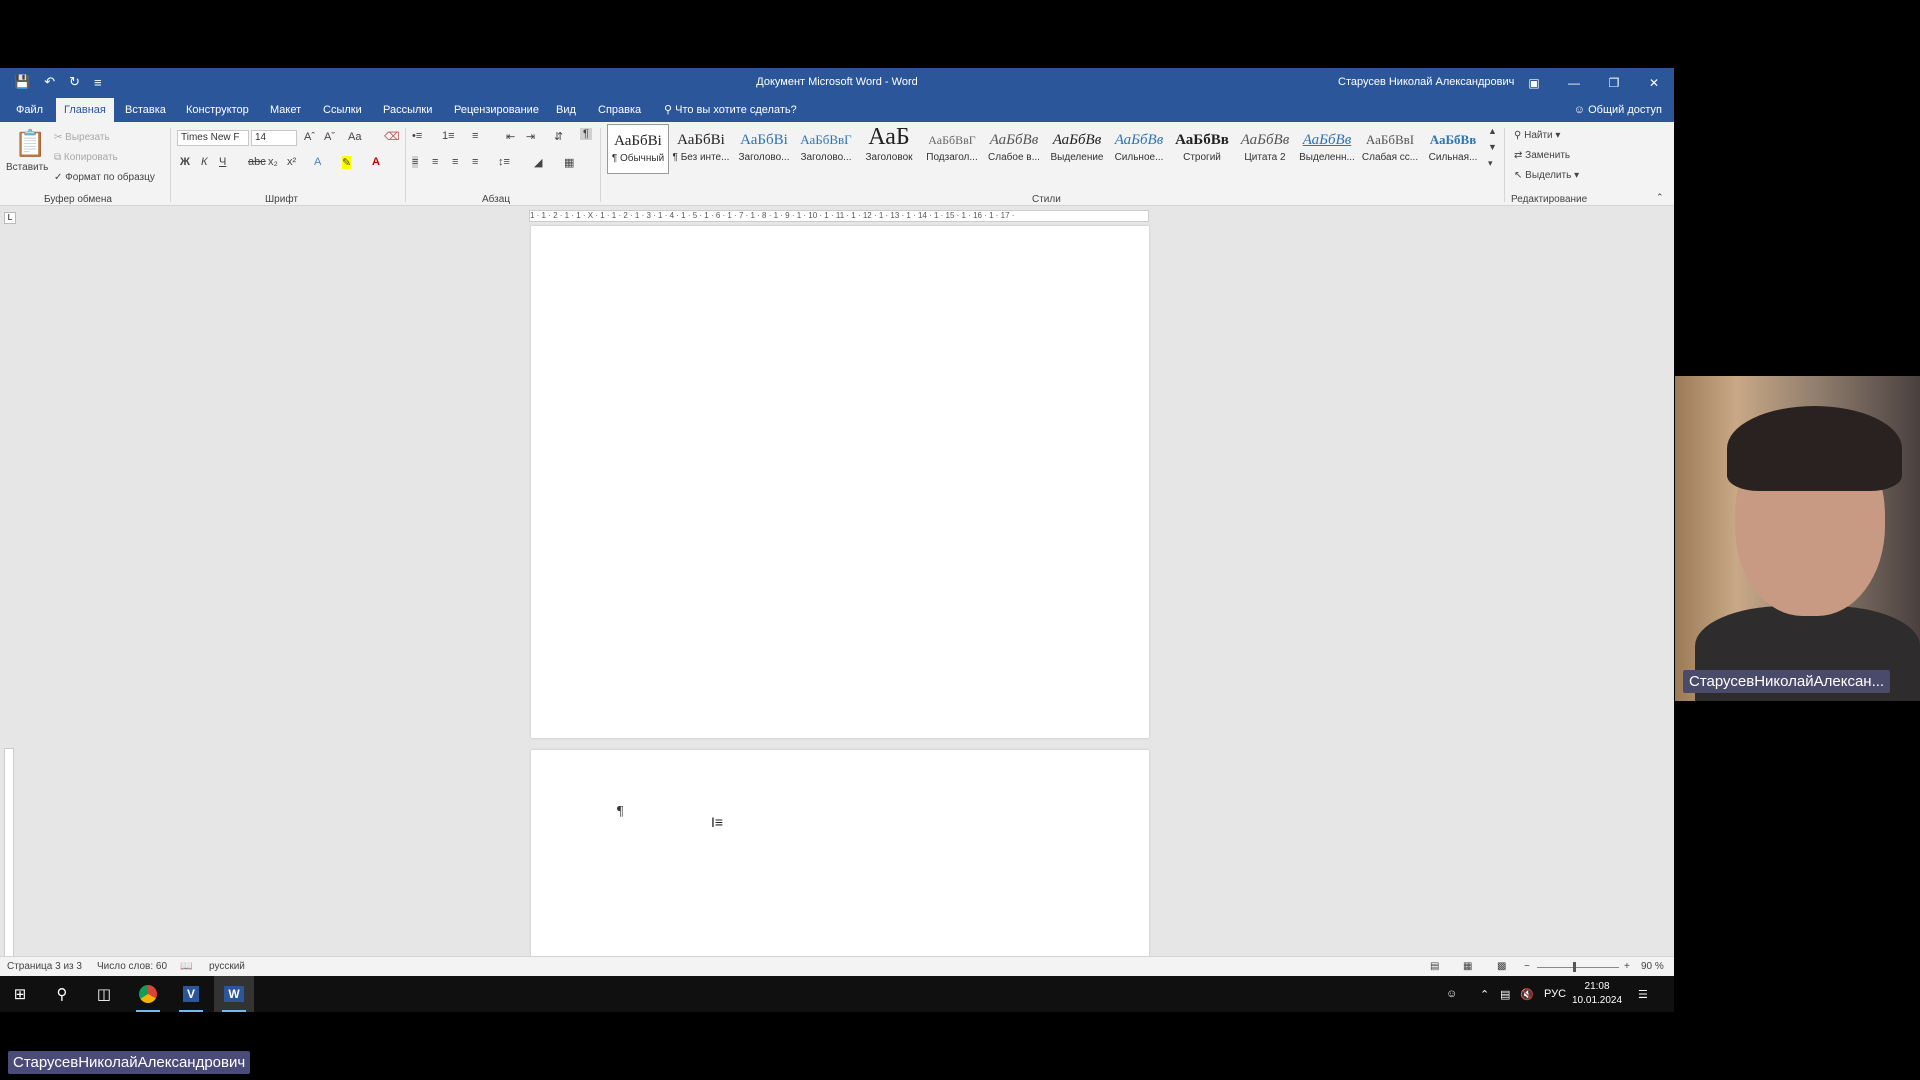  Describe the element at coordinates (415, 162) in the screenshot. I see `align-left-icon: ≡` at that location.